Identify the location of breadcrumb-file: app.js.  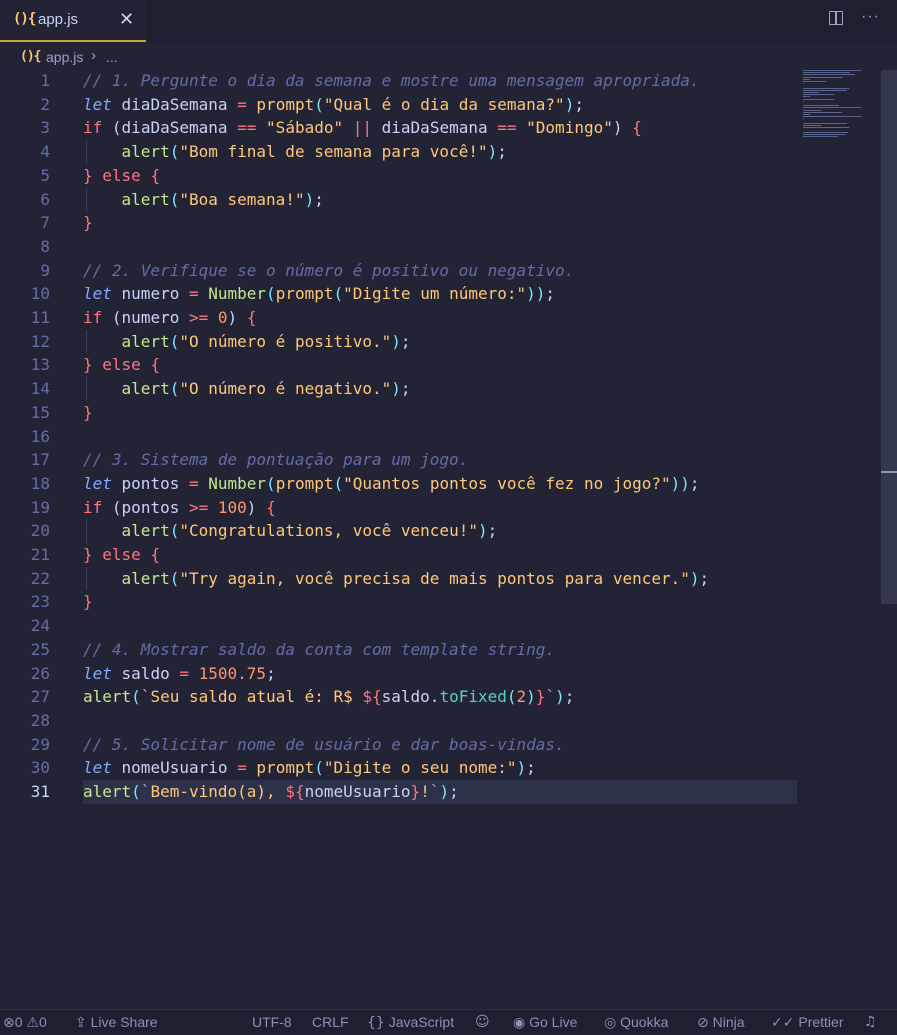
(64, 57).